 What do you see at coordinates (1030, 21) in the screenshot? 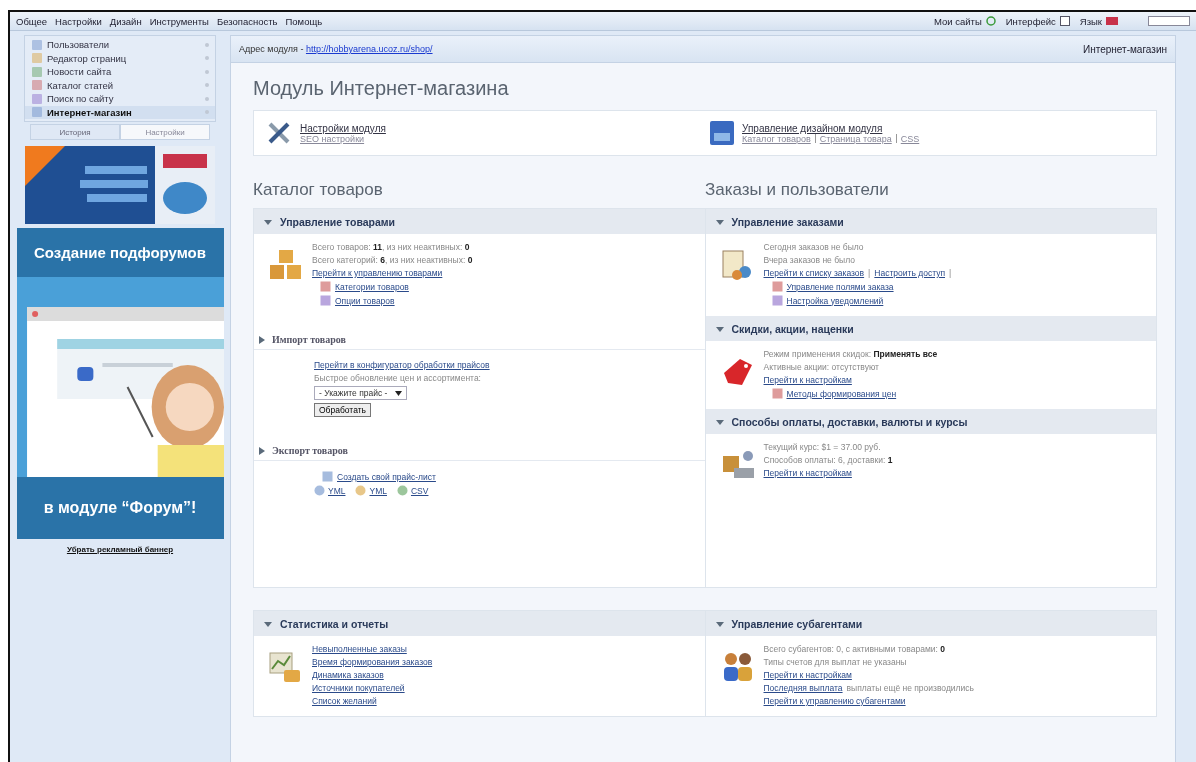
I see `top-link: Интерфейс` at bounding box center [1030, 21].